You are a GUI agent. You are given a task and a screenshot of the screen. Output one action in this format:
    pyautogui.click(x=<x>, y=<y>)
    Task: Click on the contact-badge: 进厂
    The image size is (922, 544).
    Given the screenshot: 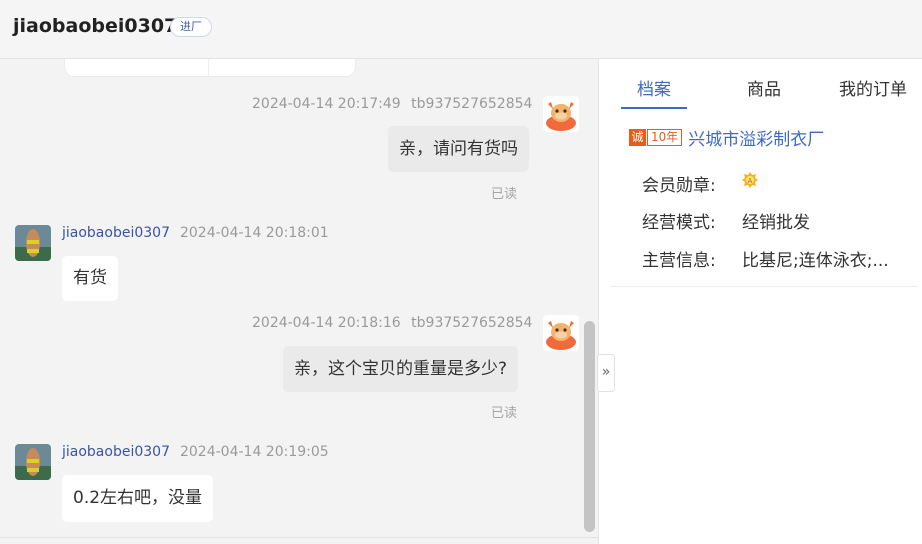 What is the action you would take?
    pyautogui.click(x=191, y=27)
    